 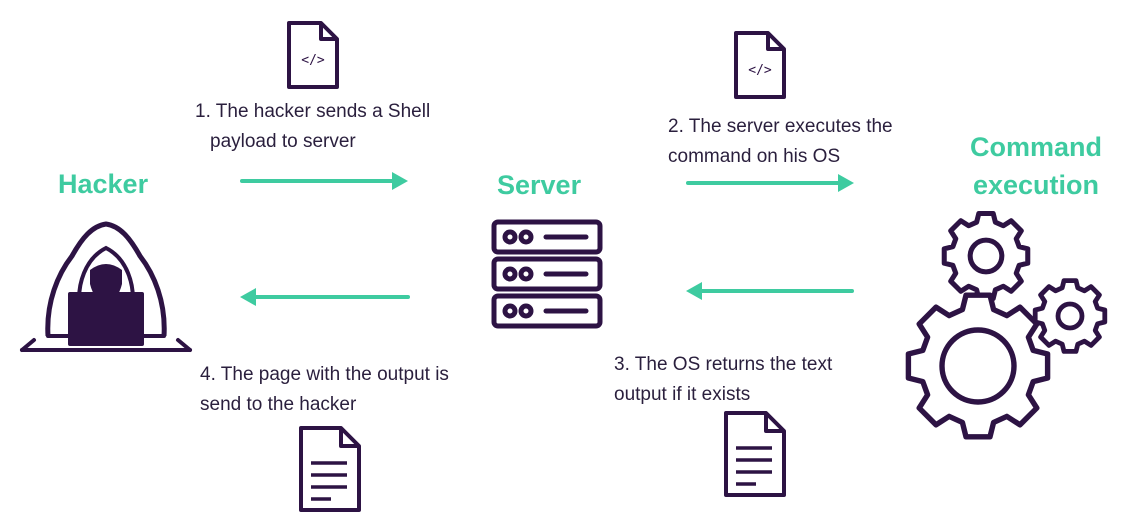 I want to click on step-1-line1: 1. The hacker sends a Shell, so click(x=313, y=111).